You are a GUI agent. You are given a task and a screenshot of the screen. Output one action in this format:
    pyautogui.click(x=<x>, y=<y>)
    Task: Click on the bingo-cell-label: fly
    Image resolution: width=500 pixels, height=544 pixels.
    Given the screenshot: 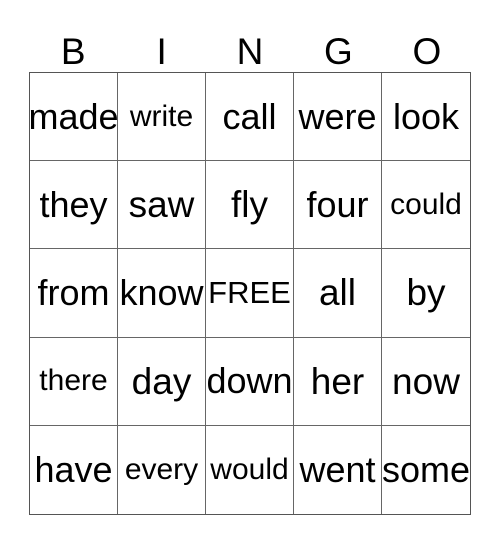 What is the action you would take?
    pyautogui.click(x=249, y=205)
    